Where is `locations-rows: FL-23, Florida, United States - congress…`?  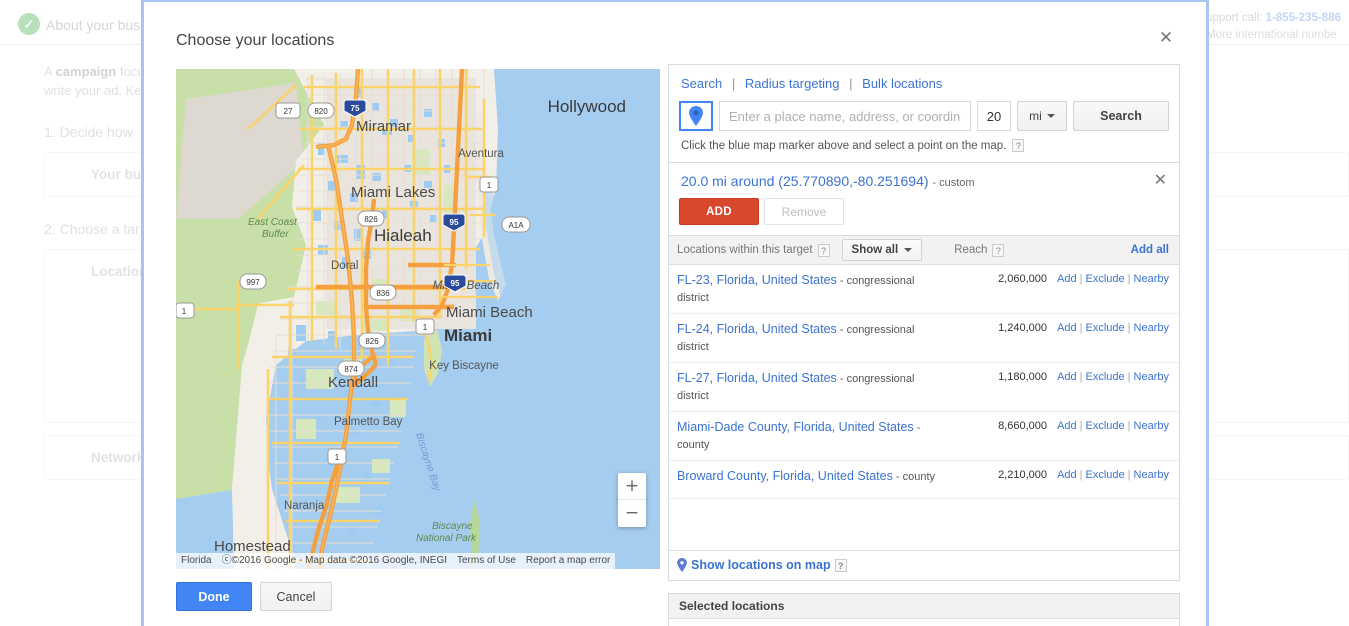 locations-rows: FL-23, Florida, United States - congress… is located at coordinates (924, 382).